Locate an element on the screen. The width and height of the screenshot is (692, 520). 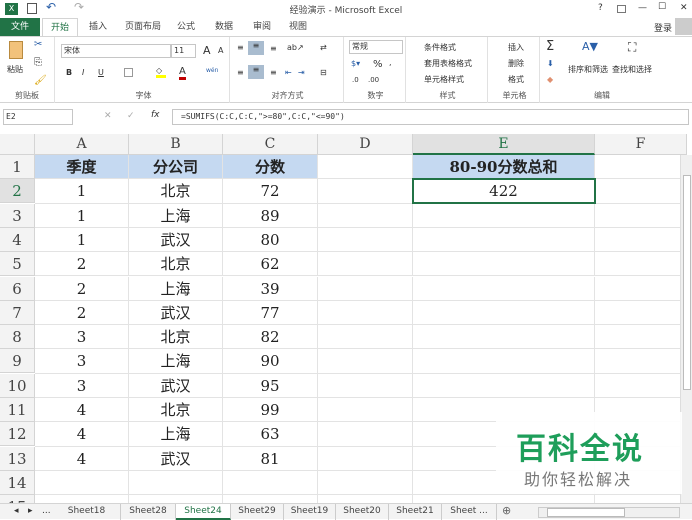
orientation-icon: ab↗ is located at coordinates (295, 47).